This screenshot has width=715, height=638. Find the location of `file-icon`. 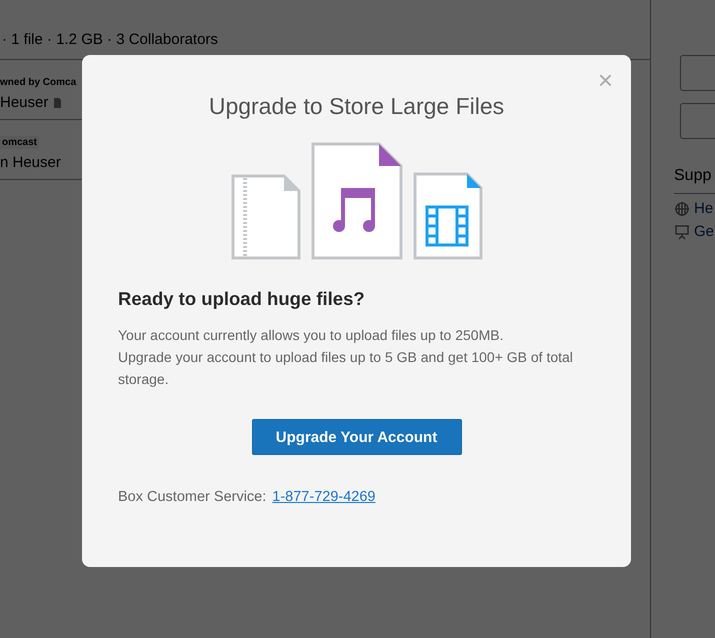

file-icon is located at coordinates (58, 103).